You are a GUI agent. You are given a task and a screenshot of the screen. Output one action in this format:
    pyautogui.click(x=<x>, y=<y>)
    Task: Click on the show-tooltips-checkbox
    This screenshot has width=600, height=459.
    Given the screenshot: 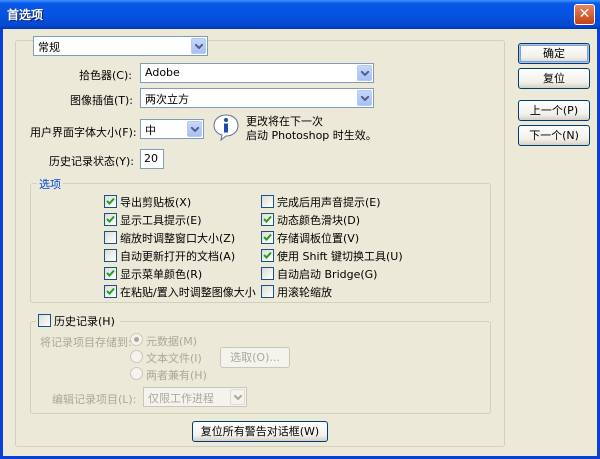 What is the action you would take?
    pyautogui.click(x=110, y=219)
    